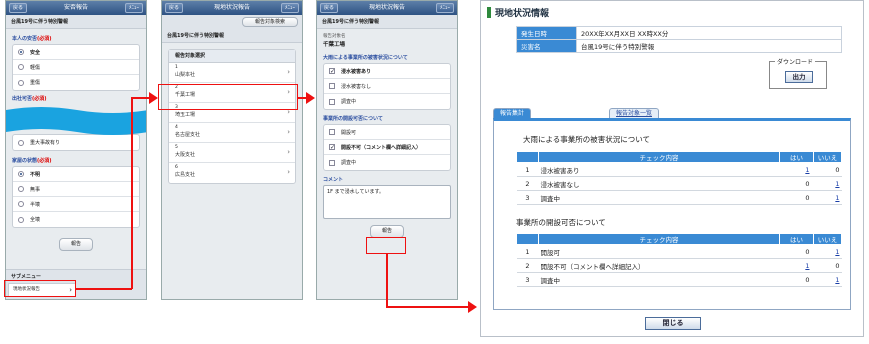 This screenshot has height=344, width=869. I want to click on table-row: 2 開設不可（コメント欄へ詳細記入） 1 0, so click(679, 265).